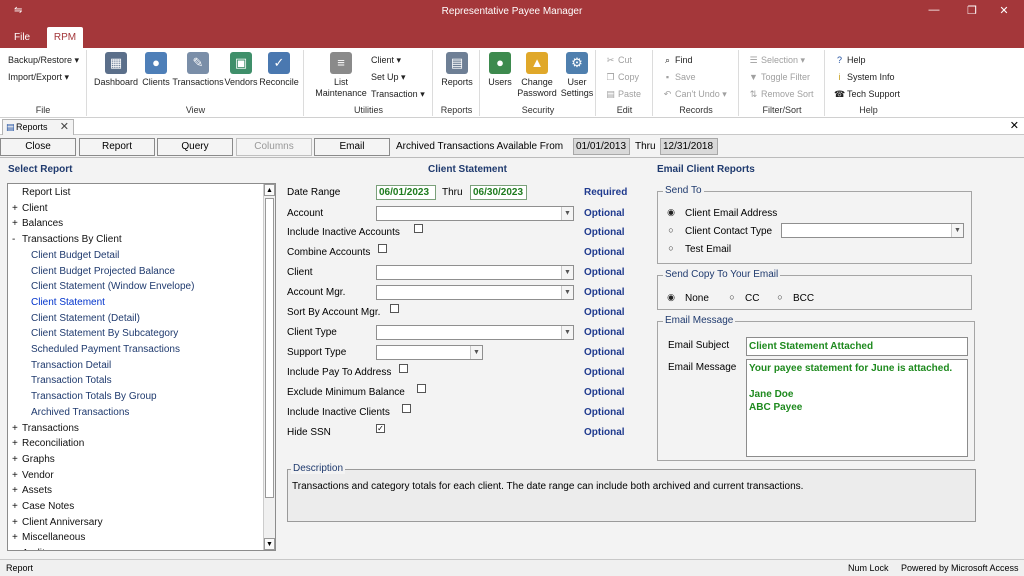 The width and height of the screenshot is (1024, 576). I want to click on vendors-button: ▣ Vendors, so click(241, 70).